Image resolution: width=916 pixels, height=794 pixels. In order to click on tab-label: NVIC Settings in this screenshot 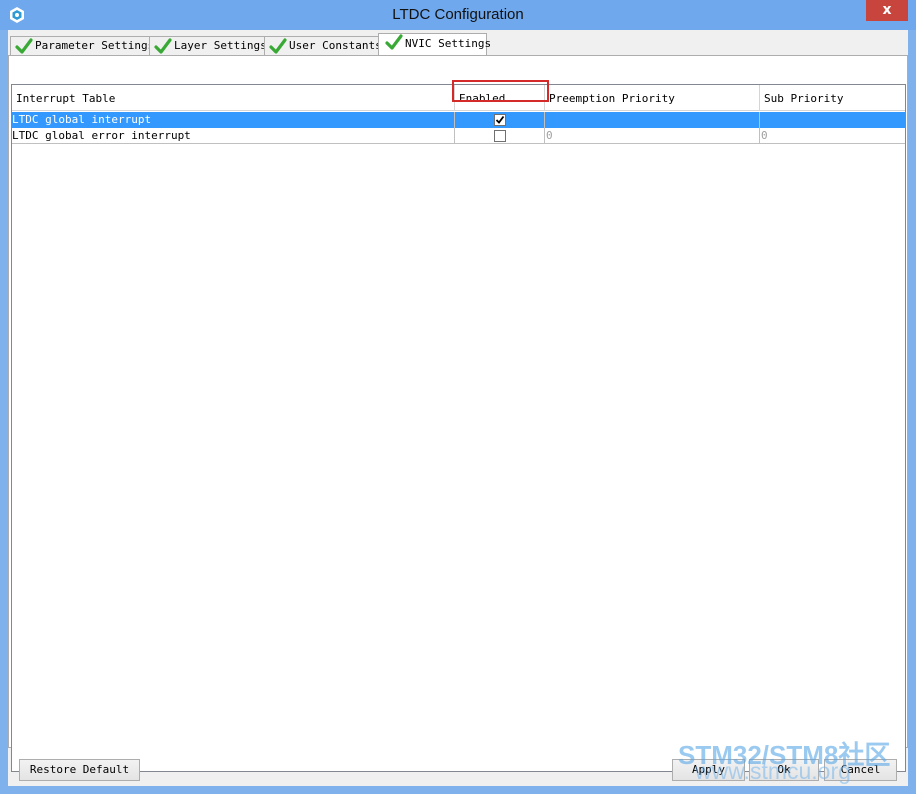, I will do `click(448, 43)`.